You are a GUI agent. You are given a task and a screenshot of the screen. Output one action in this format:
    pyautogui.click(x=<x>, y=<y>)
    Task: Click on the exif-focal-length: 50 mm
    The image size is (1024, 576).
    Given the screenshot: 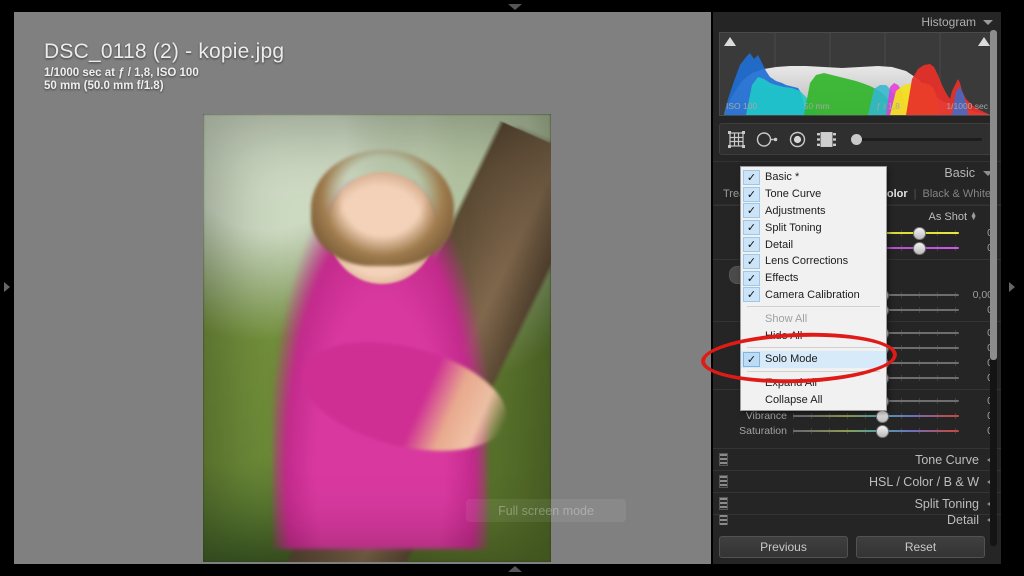 What is the action you would take?
    pyautogui.click(x=816, y=106)
    